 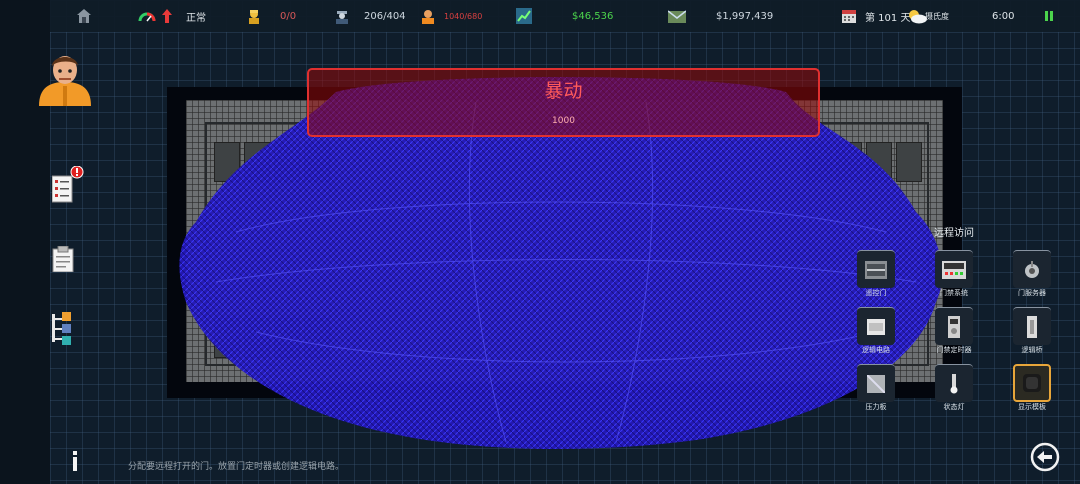 I want to click on remote-access-title: 远程访问, so click(x=954, y=233).